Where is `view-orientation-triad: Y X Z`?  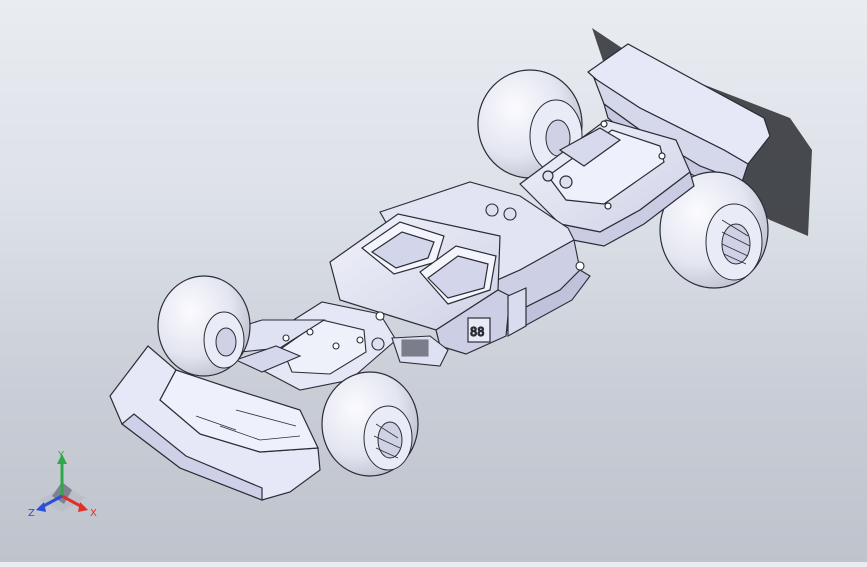 view-orientation-triad: Y X Z is located at coordinates (64, 486).